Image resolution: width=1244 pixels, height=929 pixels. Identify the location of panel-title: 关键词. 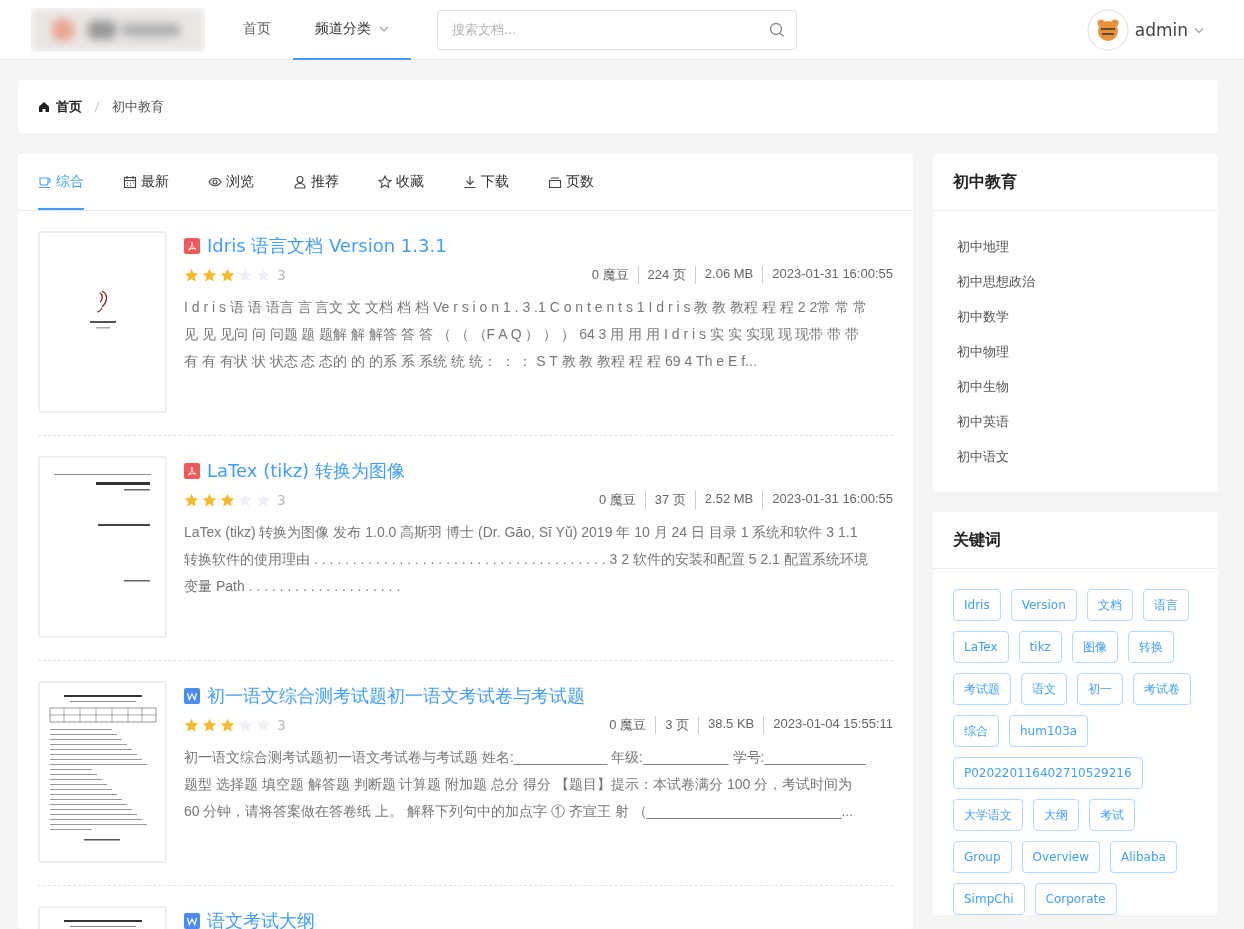
(1075, 540).